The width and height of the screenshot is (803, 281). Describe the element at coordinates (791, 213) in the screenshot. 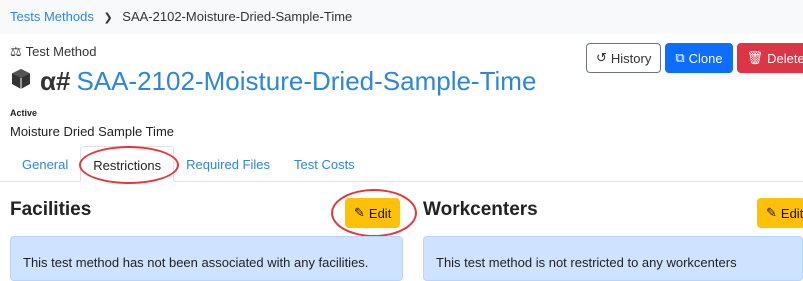

I see `workcenters-edit-label: Edit` at that location.